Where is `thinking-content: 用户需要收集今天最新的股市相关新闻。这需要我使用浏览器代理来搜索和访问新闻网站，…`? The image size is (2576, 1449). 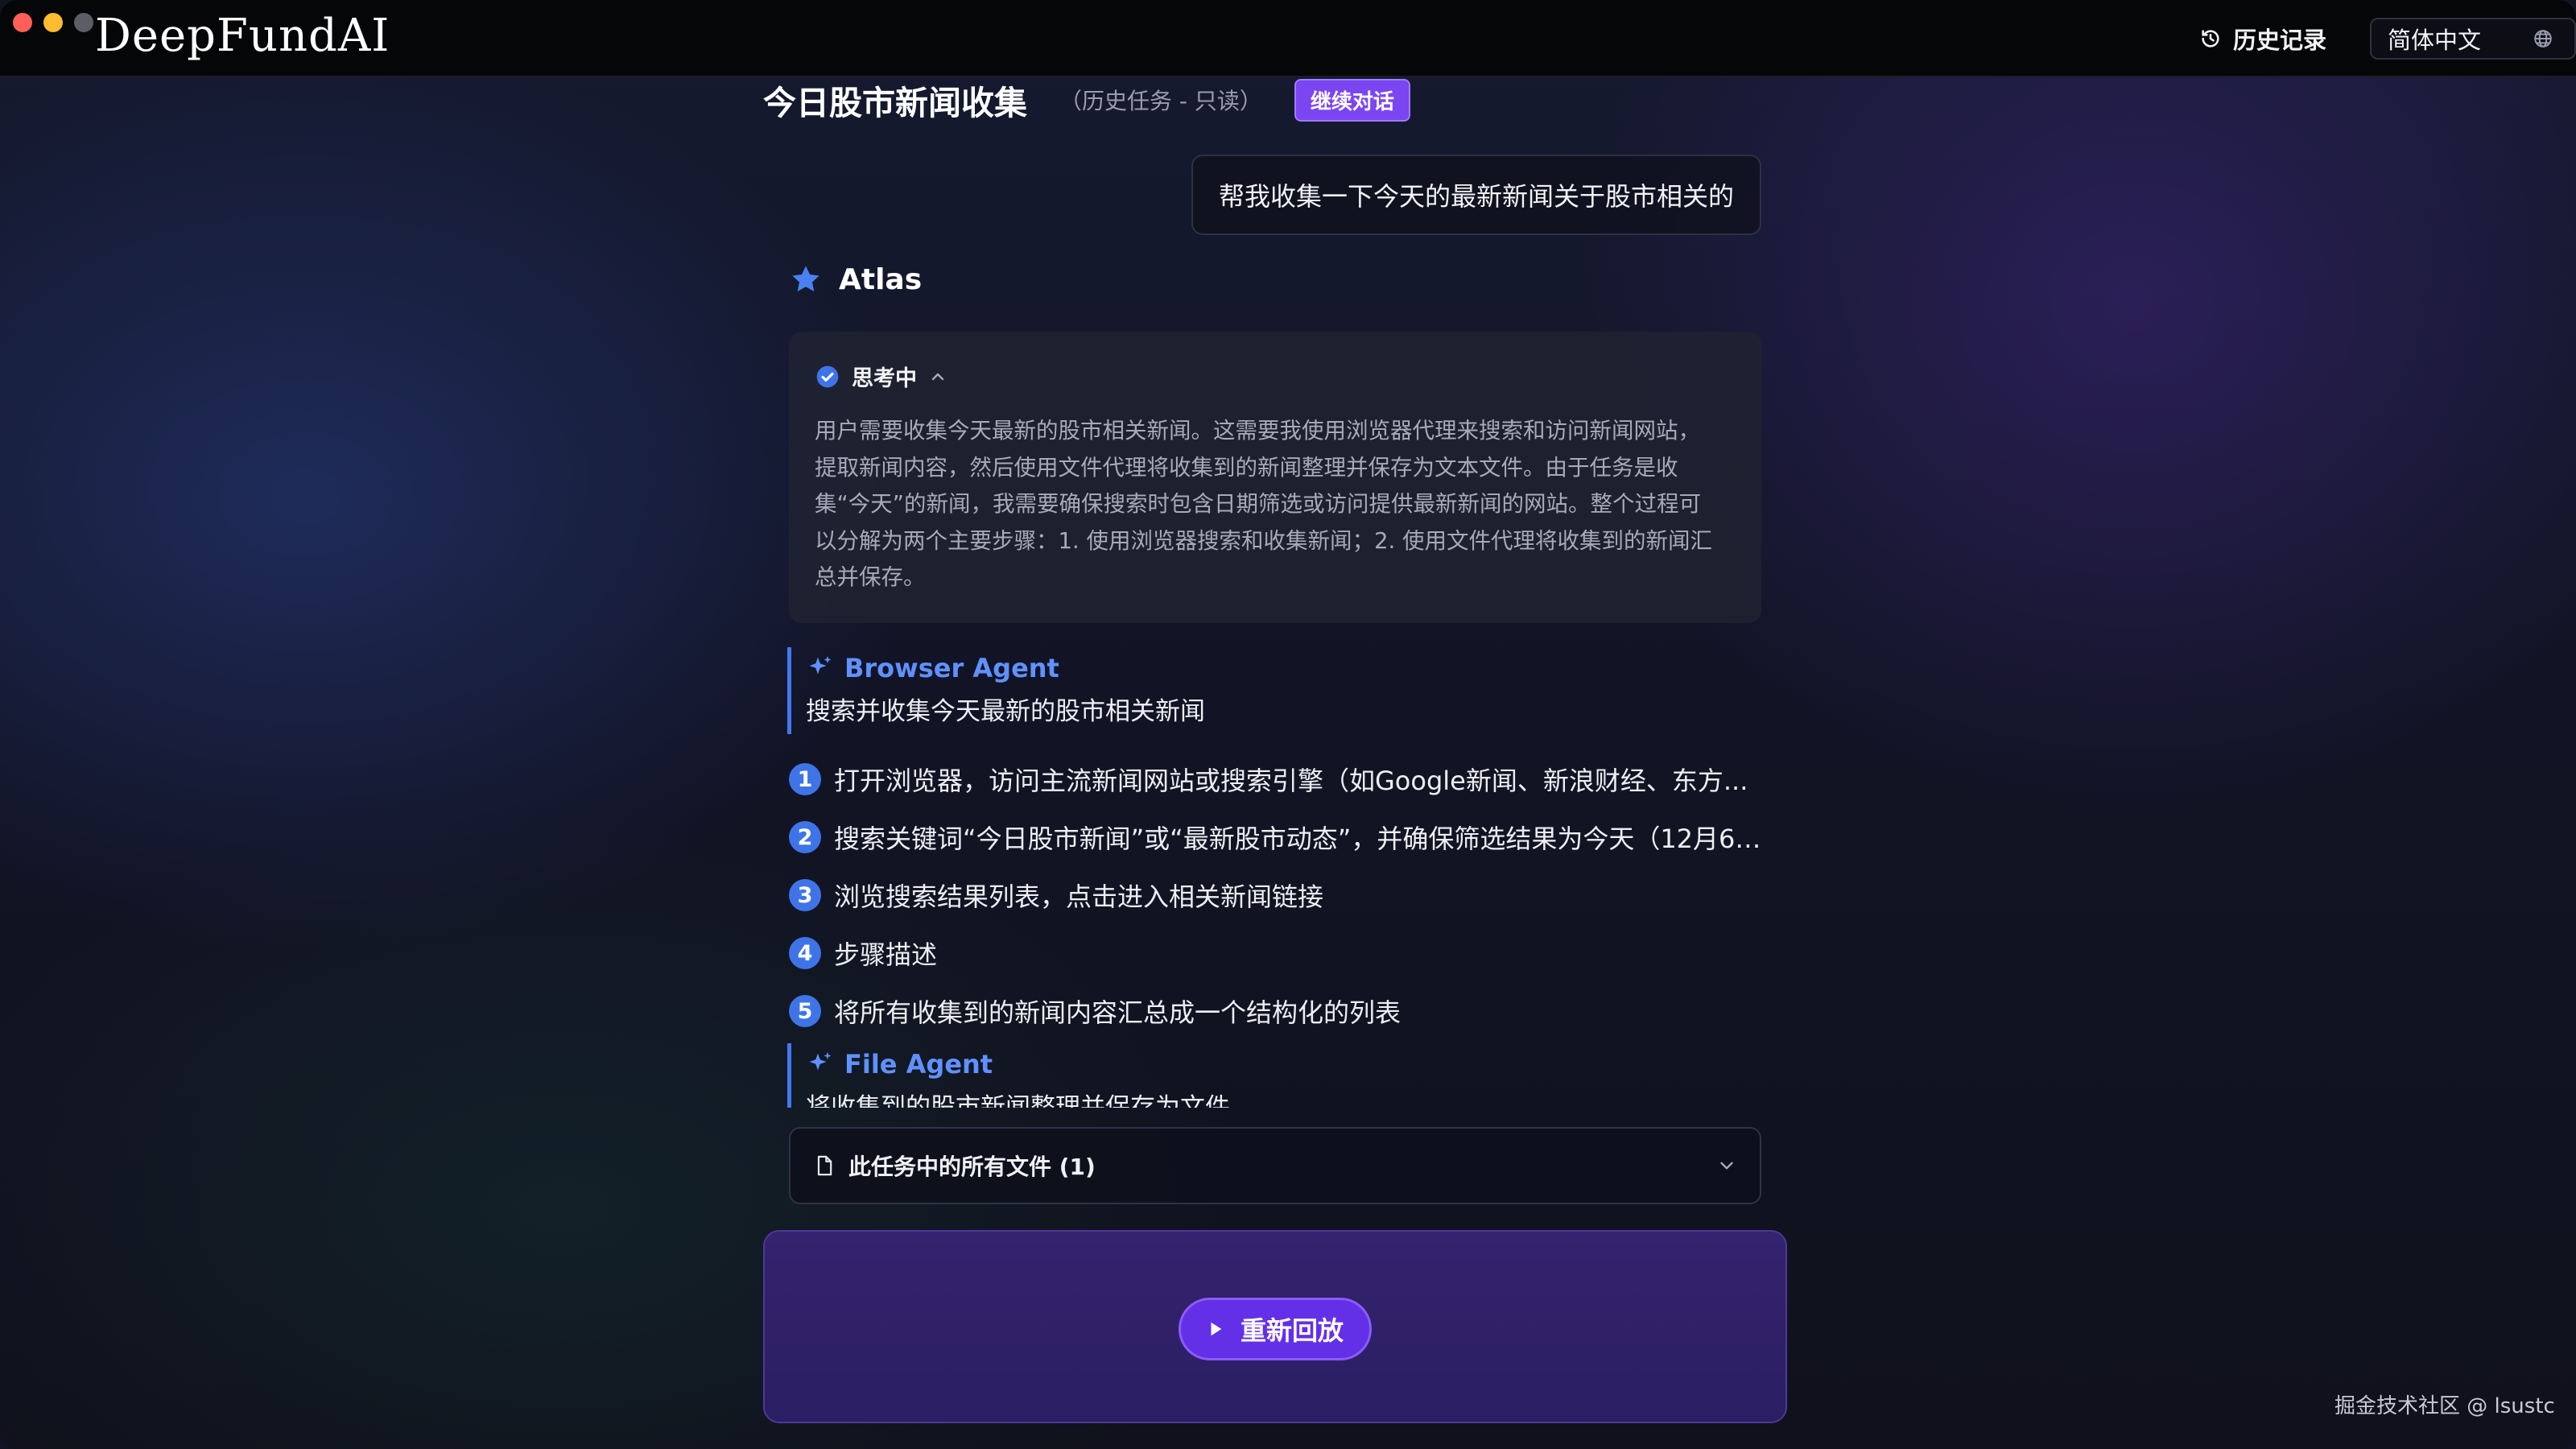 thinking-content: 用户需要收集今天最新的股市相关新闻。这需要我使用浏览器代理来搜索和访问新闻网站，… is located at coordinates (1275, 505).